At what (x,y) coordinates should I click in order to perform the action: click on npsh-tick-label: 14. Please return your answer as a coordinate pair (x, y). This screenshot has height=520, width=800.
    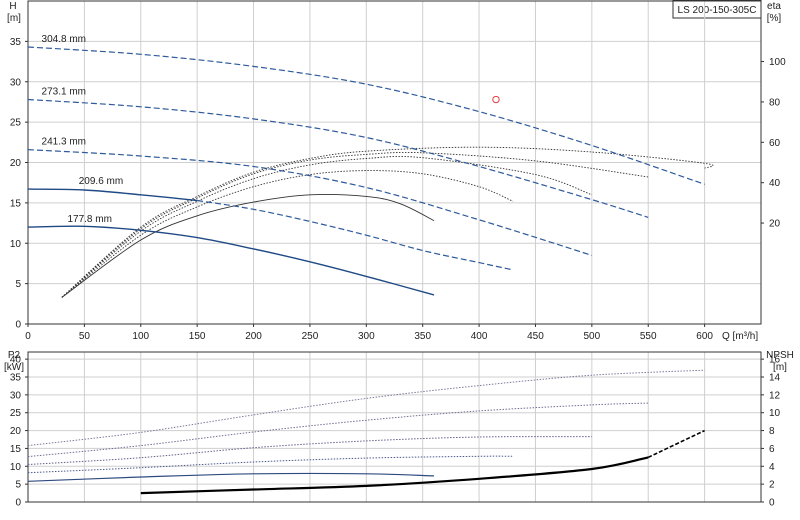
    Looking at the image, I should click on (775, 378).